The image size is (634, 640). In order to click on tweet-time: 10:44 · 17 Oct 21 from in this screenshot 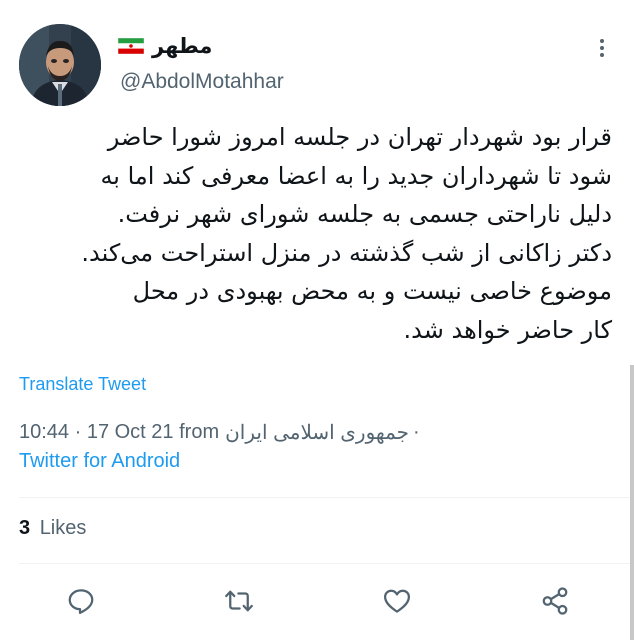, I will do `click(119, 432)`.